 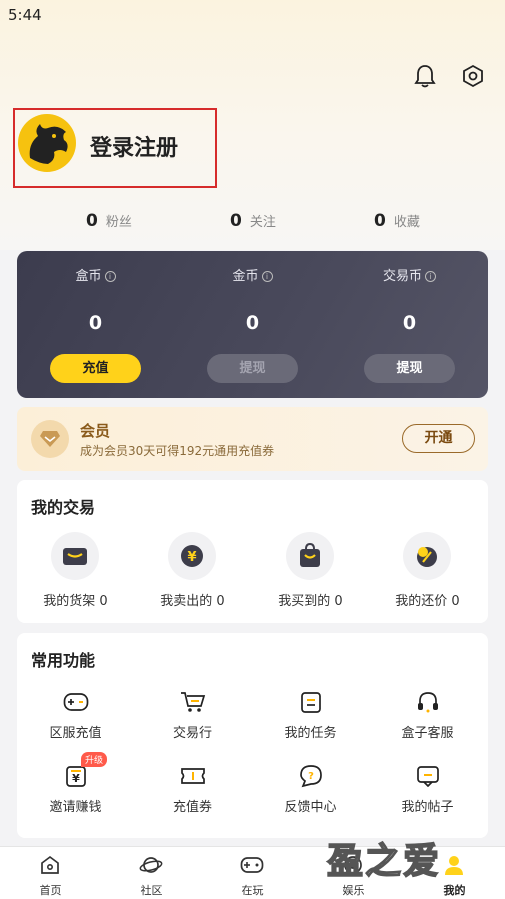 What do you see at coordinates (310, 719) in the screenshot?
I see `func-my-tasks: 我的任务` at bounding box center [310, 719].